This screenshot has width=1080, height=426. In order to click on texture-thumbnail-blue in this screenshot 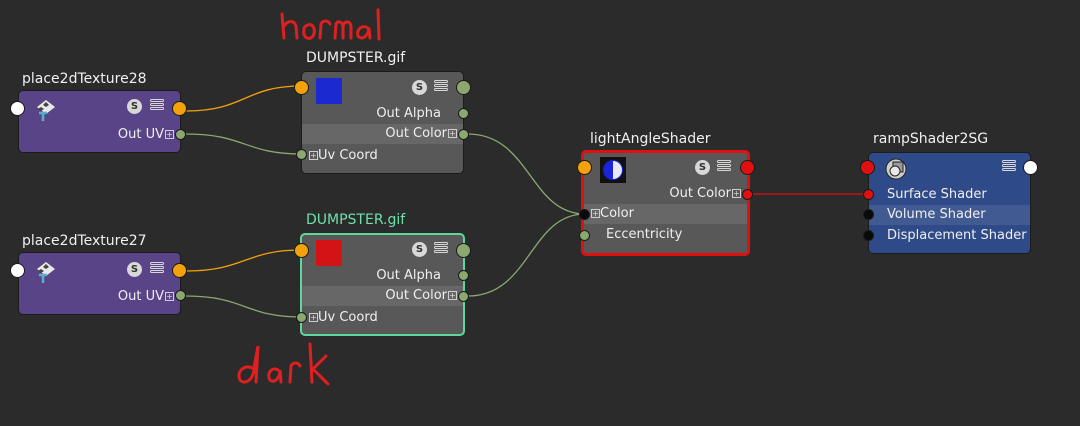, I will do `click(329, 91)`.